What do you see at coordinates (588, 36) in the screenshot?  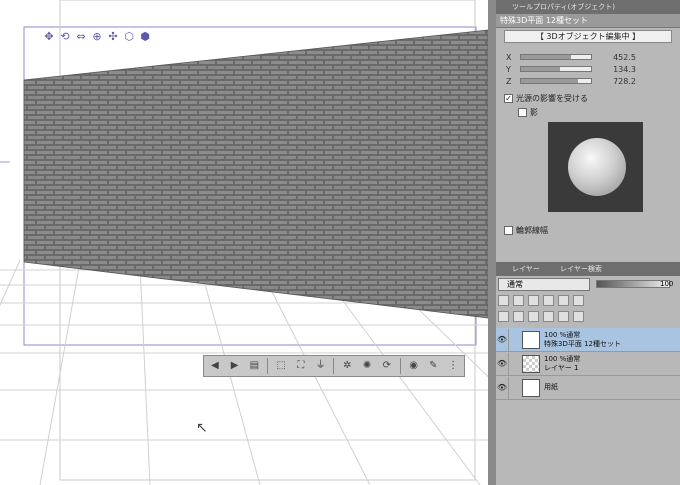 I see `edit-mode-banner: 【 3Dオブジェクト編集中 】` at bounding box center [588, 36].